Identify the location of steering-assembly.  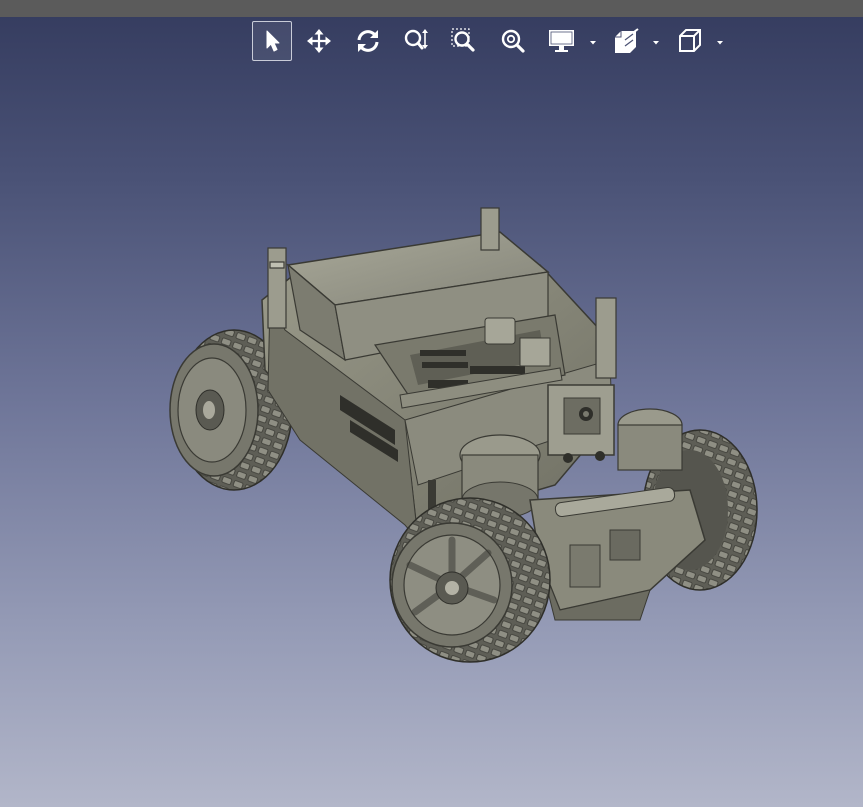
(617, 553).